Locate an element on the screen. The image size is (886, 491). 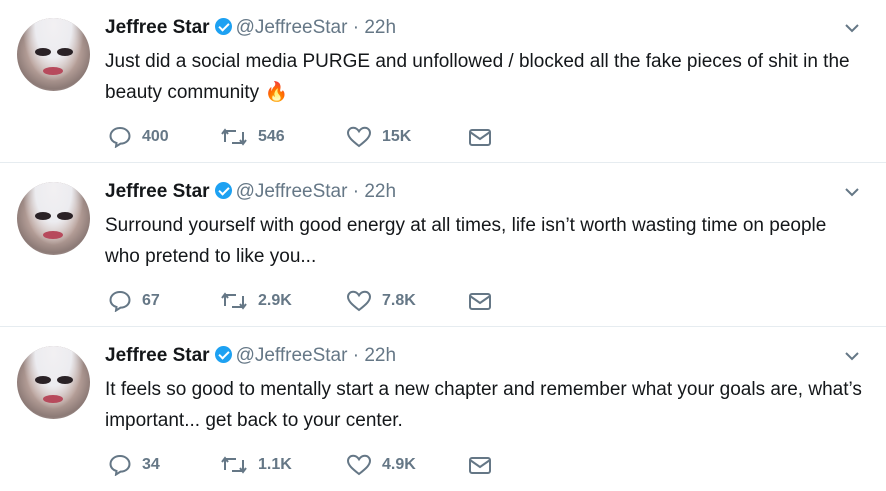
fire-emoji: 🔥 is located at coordinates (276, 92).